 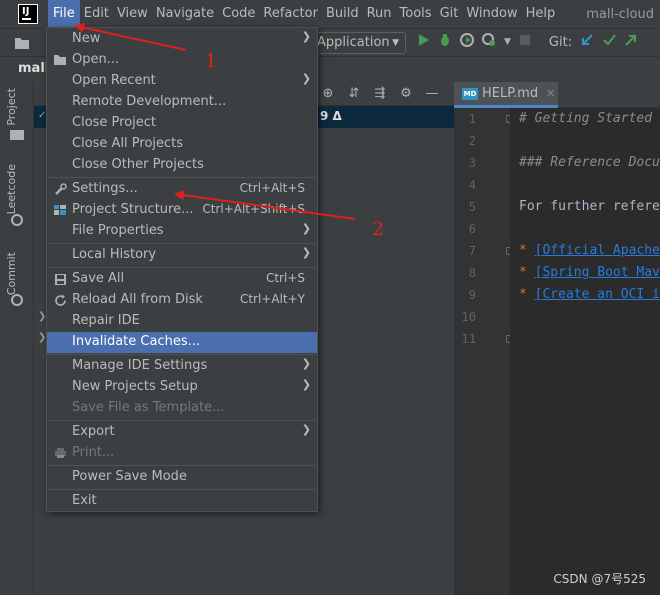 I want to click on code-line-1: # Getting Started, so click(x=586, y=118).